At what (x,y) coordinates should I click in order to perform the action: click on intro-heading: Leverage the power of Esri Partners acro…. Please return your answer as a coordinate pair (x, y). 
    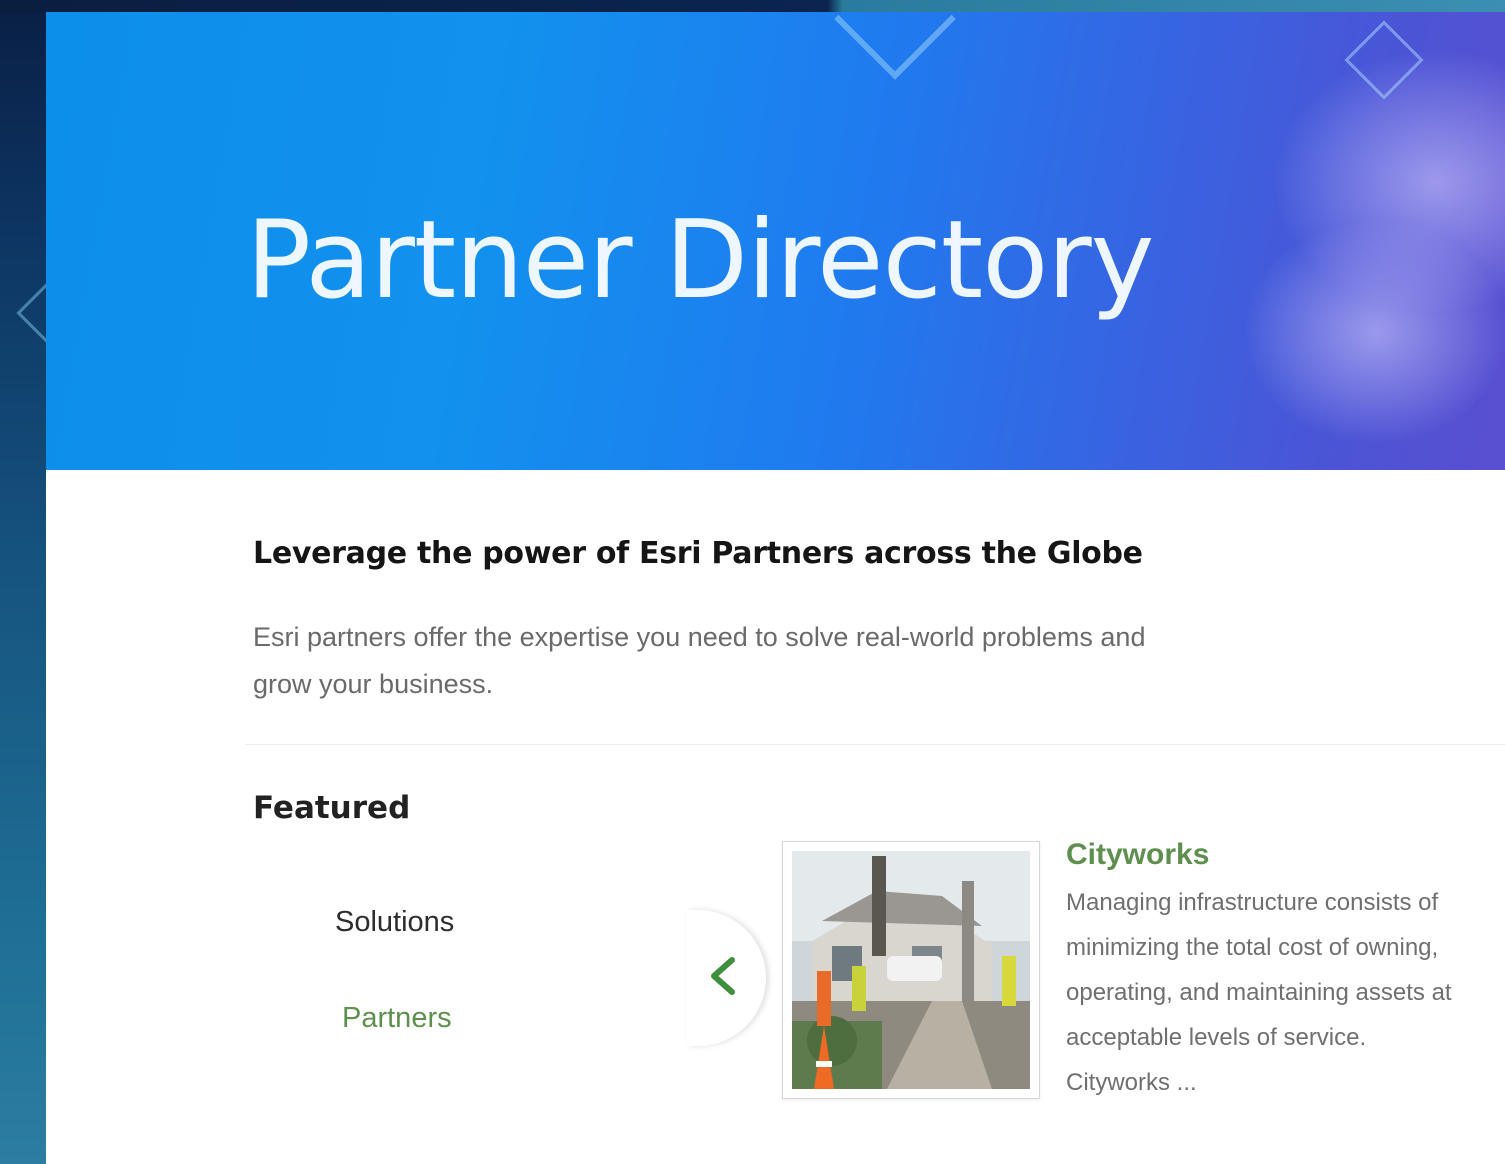
    Looking at the image, I should click on (698, 553).